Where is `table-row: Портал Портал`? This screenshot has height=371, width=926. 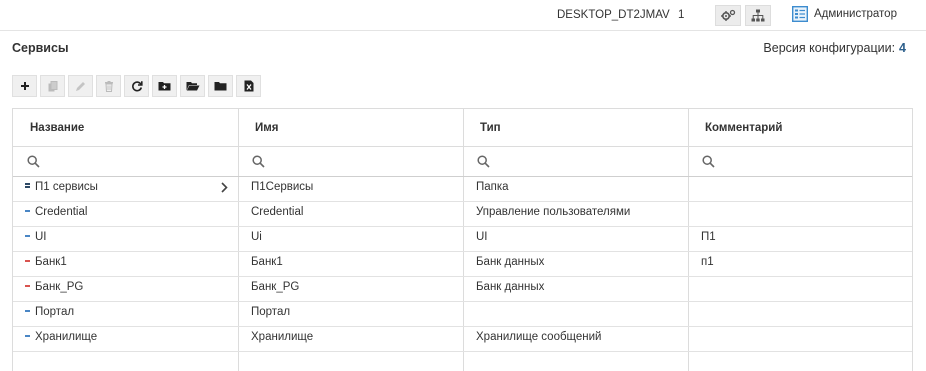 table-row: Портал Портал is located at coordinates (462, 314).